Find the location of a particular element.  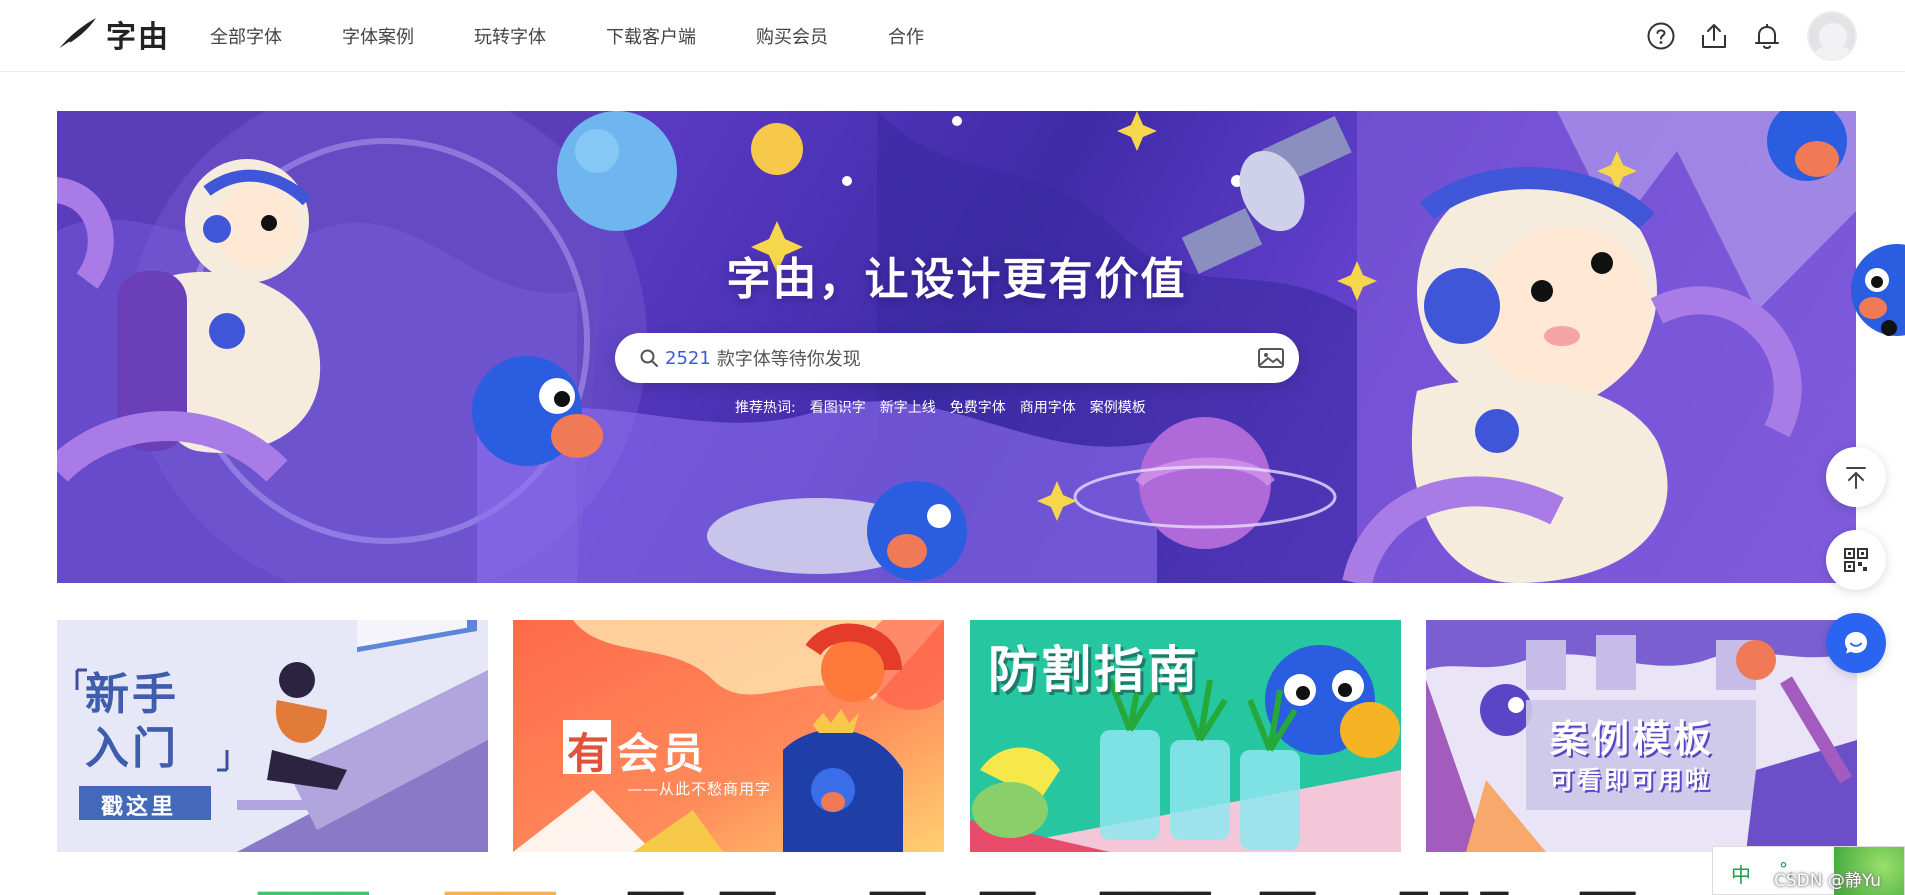

nav-buy-membership: 购买会员 is located at coordinates (792, 36).